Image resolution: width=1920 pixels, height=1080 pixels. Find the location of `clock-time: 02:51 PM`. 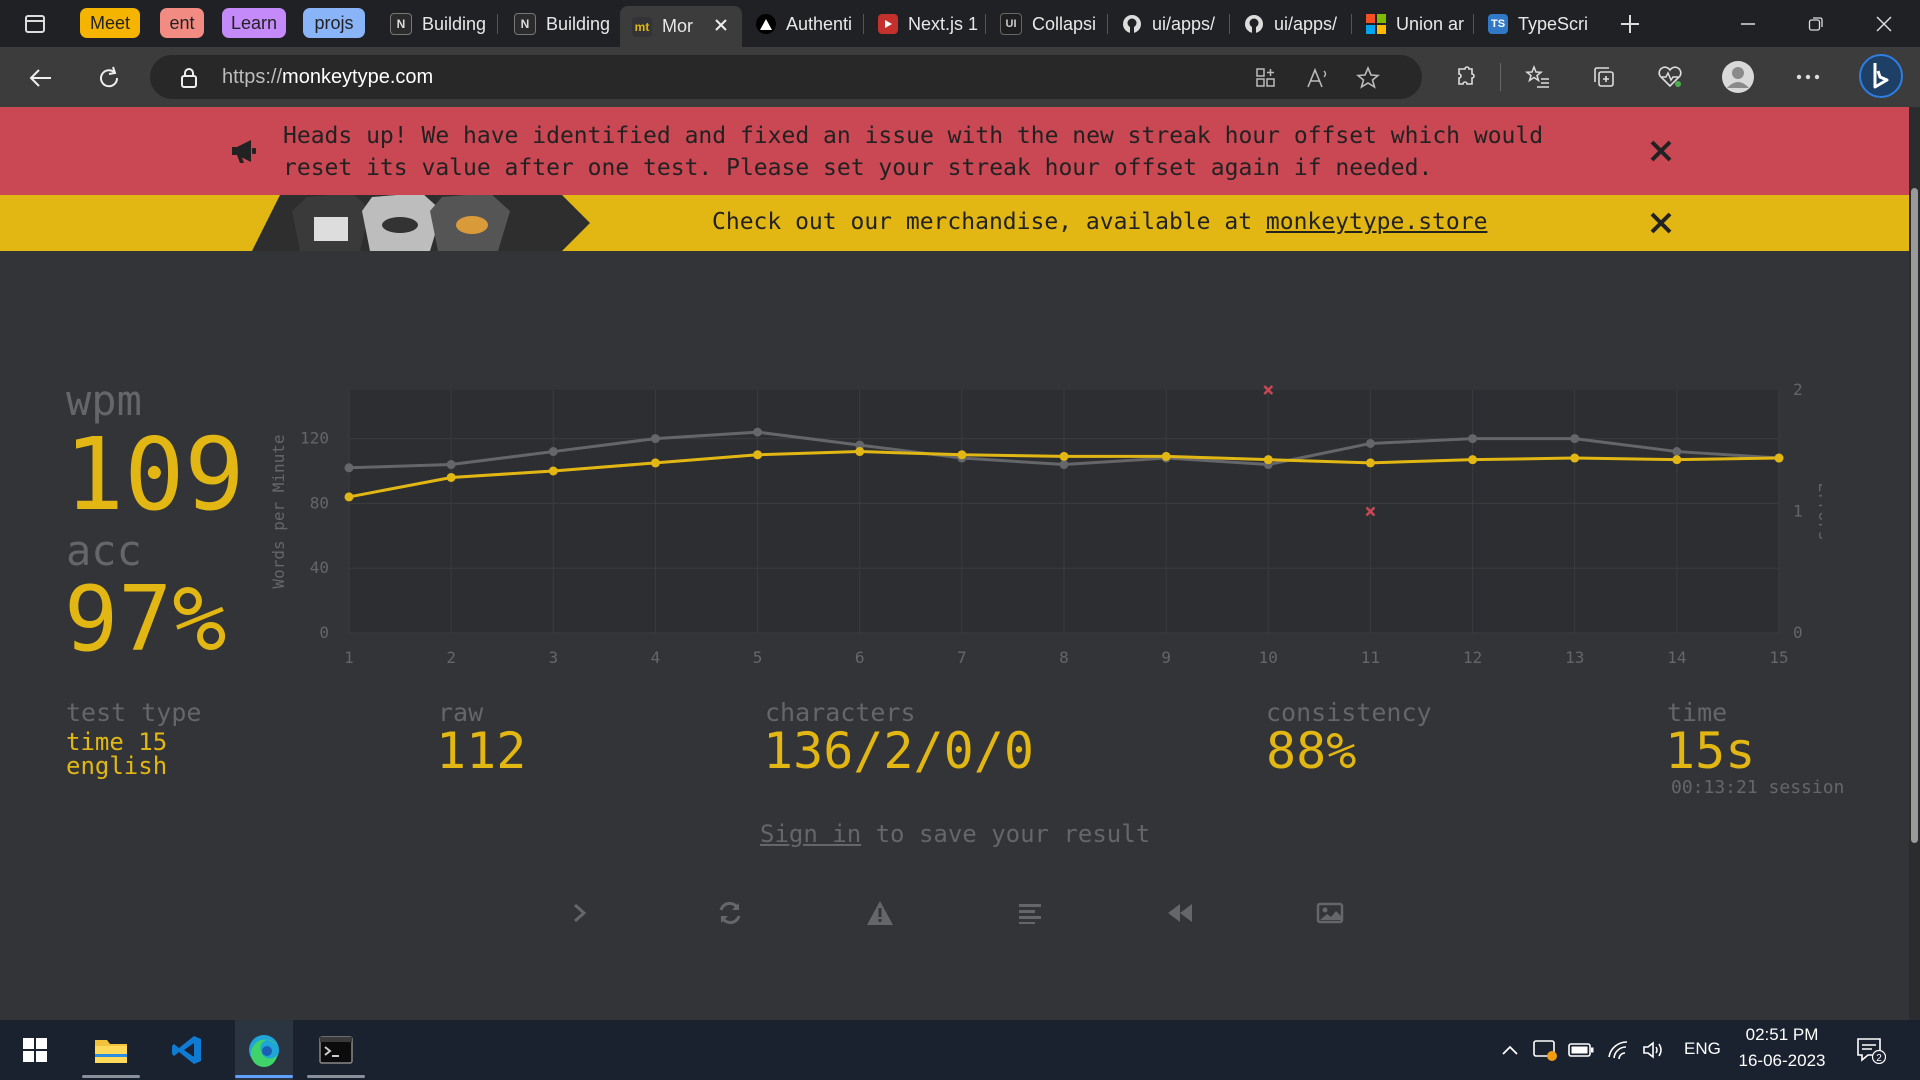

clock-time: 02:51 PM is located at coordinates (1782, 1035).